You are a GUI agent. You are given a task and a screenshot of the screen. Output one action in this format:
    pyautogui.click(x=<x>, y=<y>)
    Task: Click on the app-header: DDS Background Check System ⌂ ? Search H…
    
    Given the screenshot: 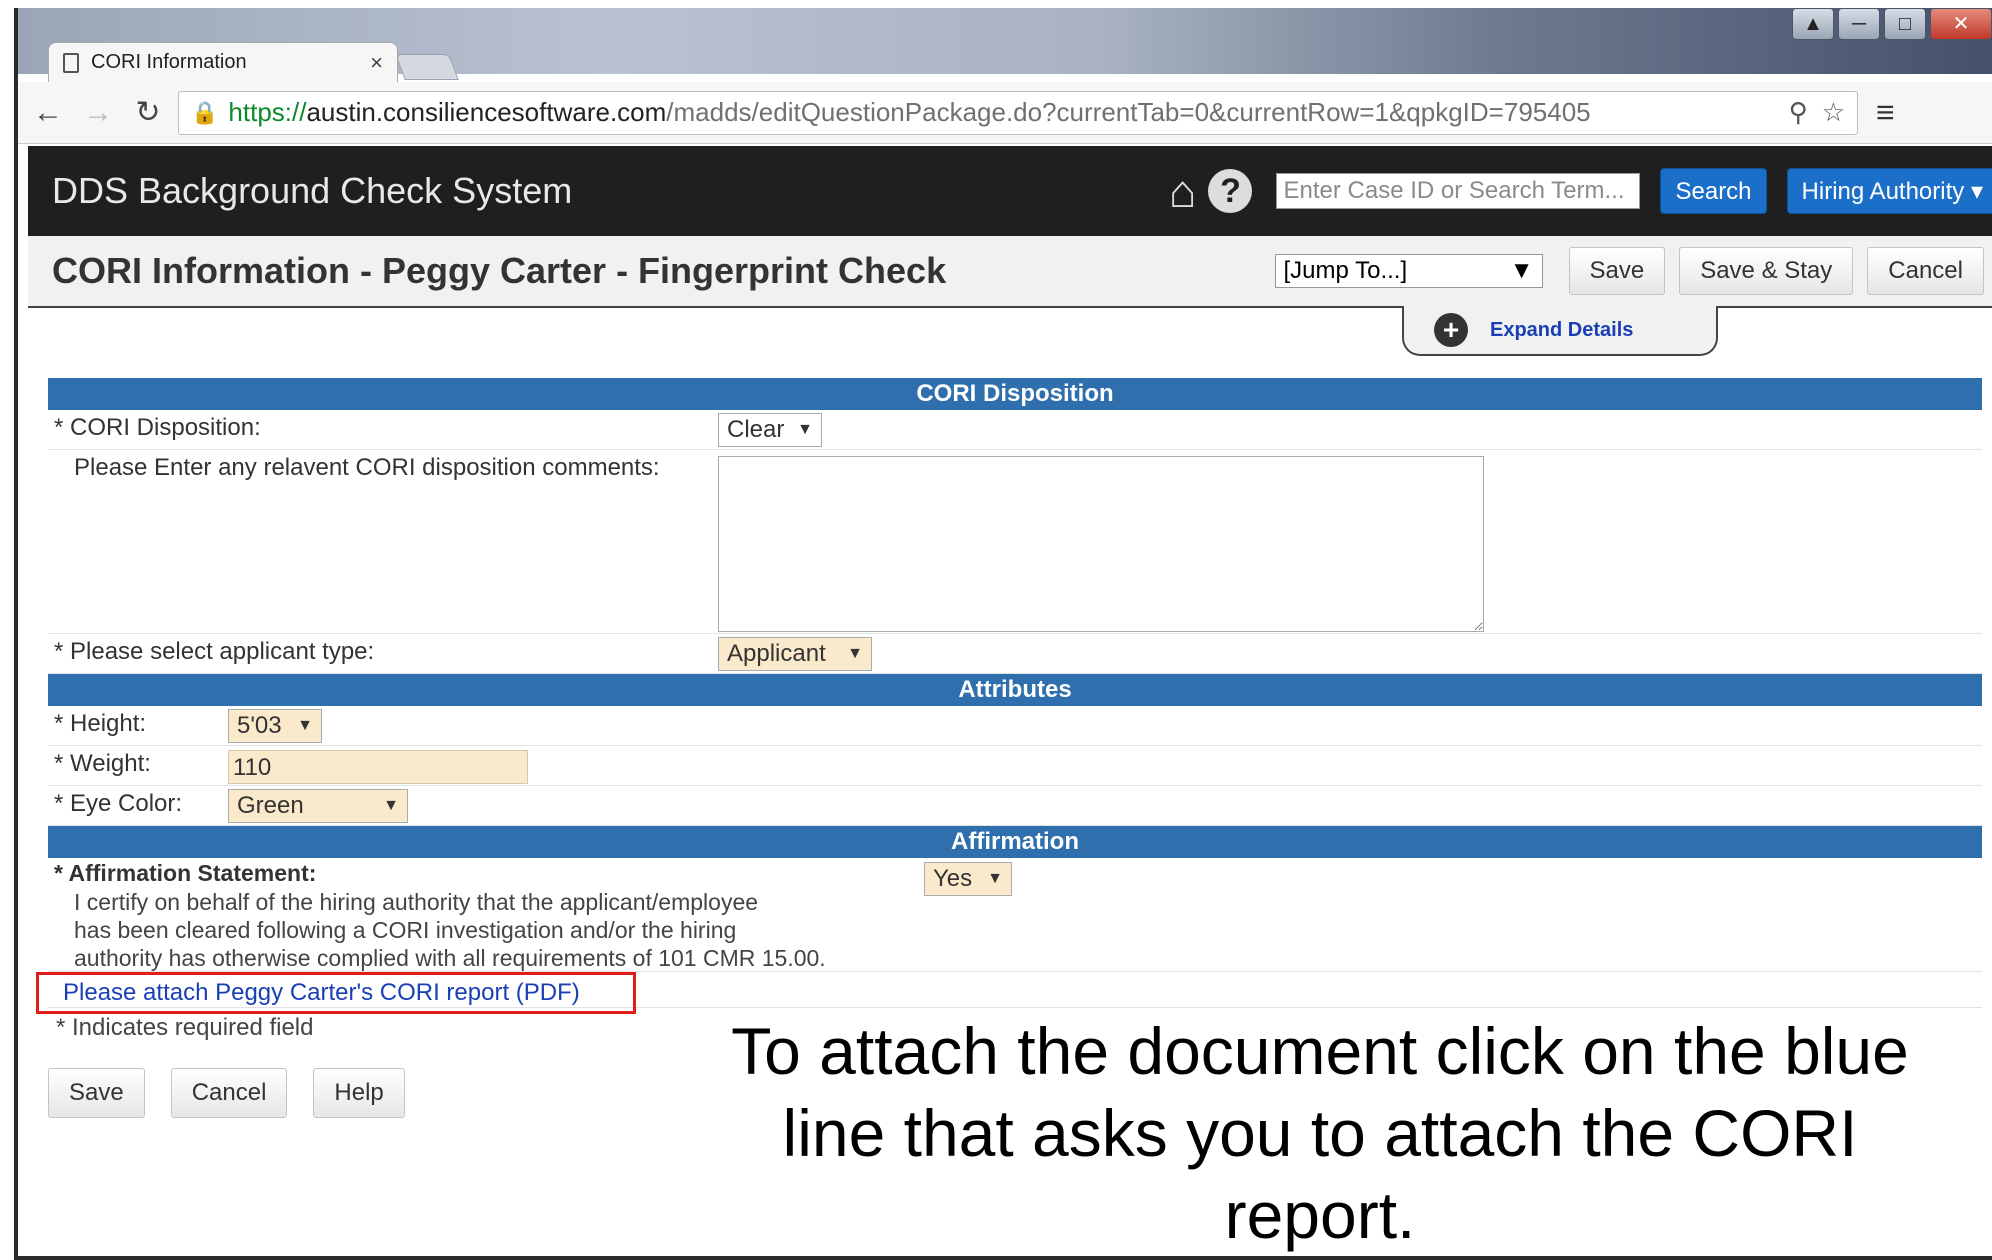 What is the action you would take?
    pyautogui.click(x=1010, y=191)
    